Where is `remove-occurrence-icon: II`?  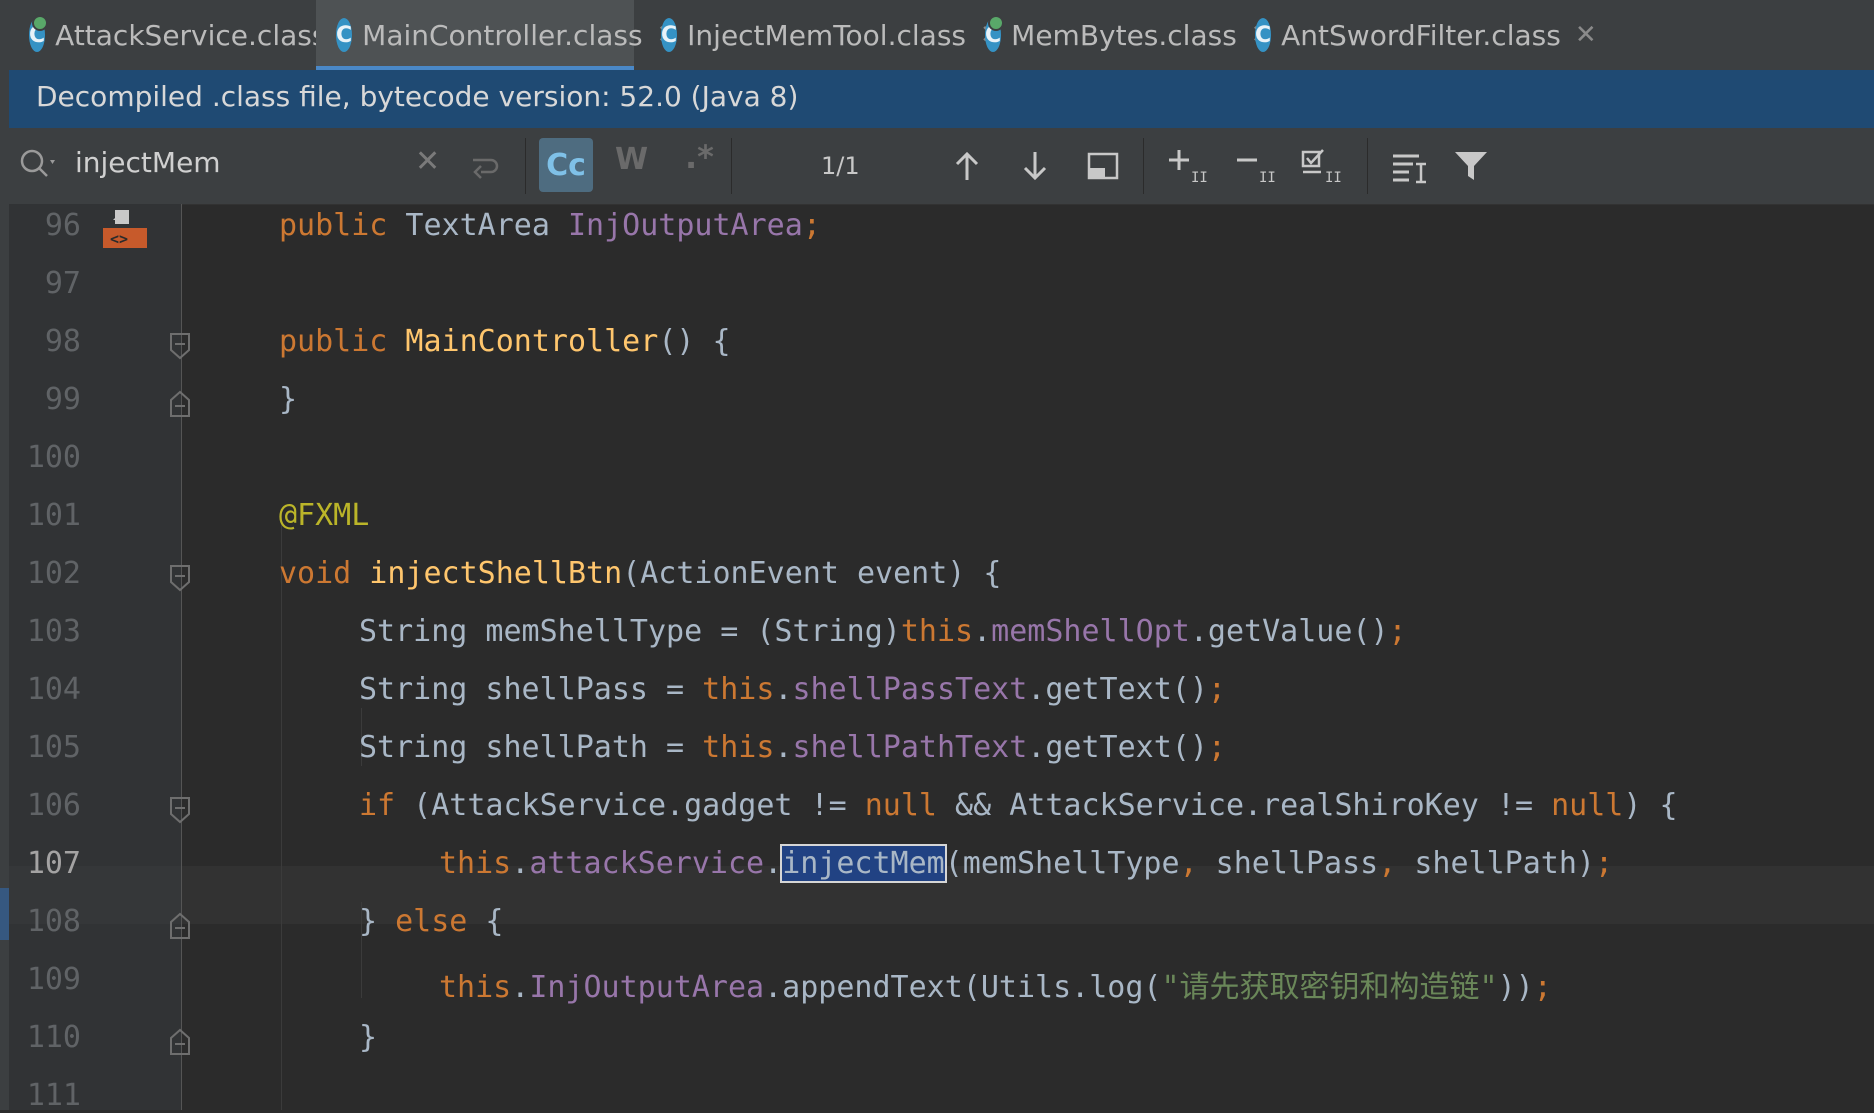
remove-occurrence-icon: II is located at coordinates (1255, 166).